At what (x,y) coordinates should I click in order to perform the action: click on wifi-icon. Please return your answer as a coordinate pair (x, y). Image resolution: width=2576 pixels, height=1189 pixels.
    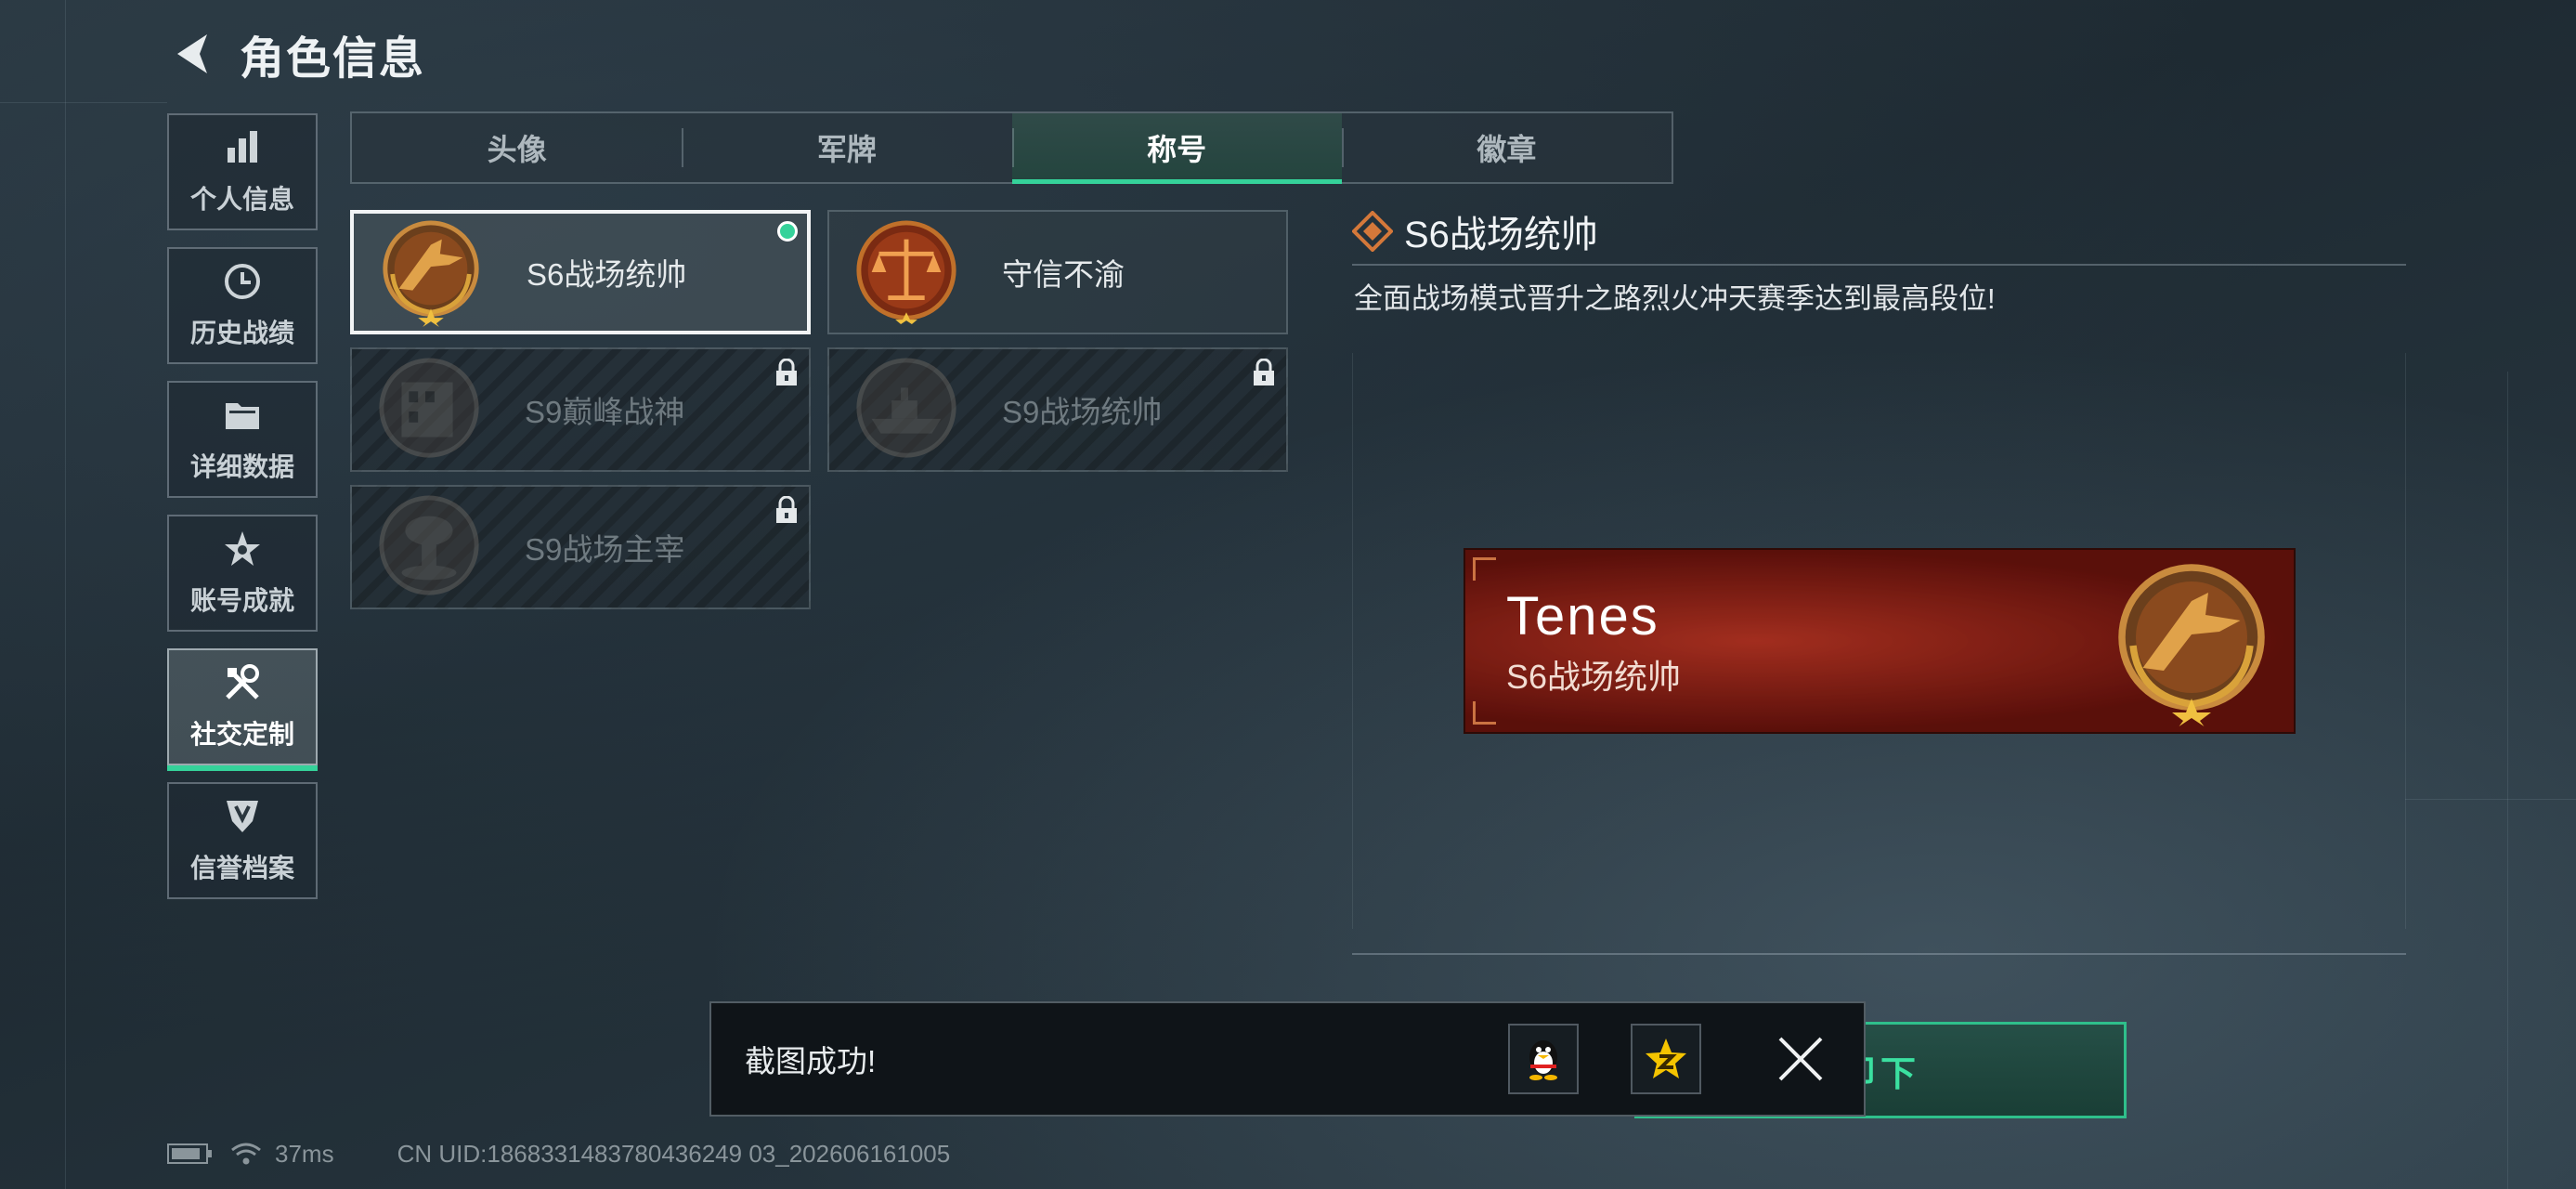
    Looking at the image, I should click on (246, 1154).